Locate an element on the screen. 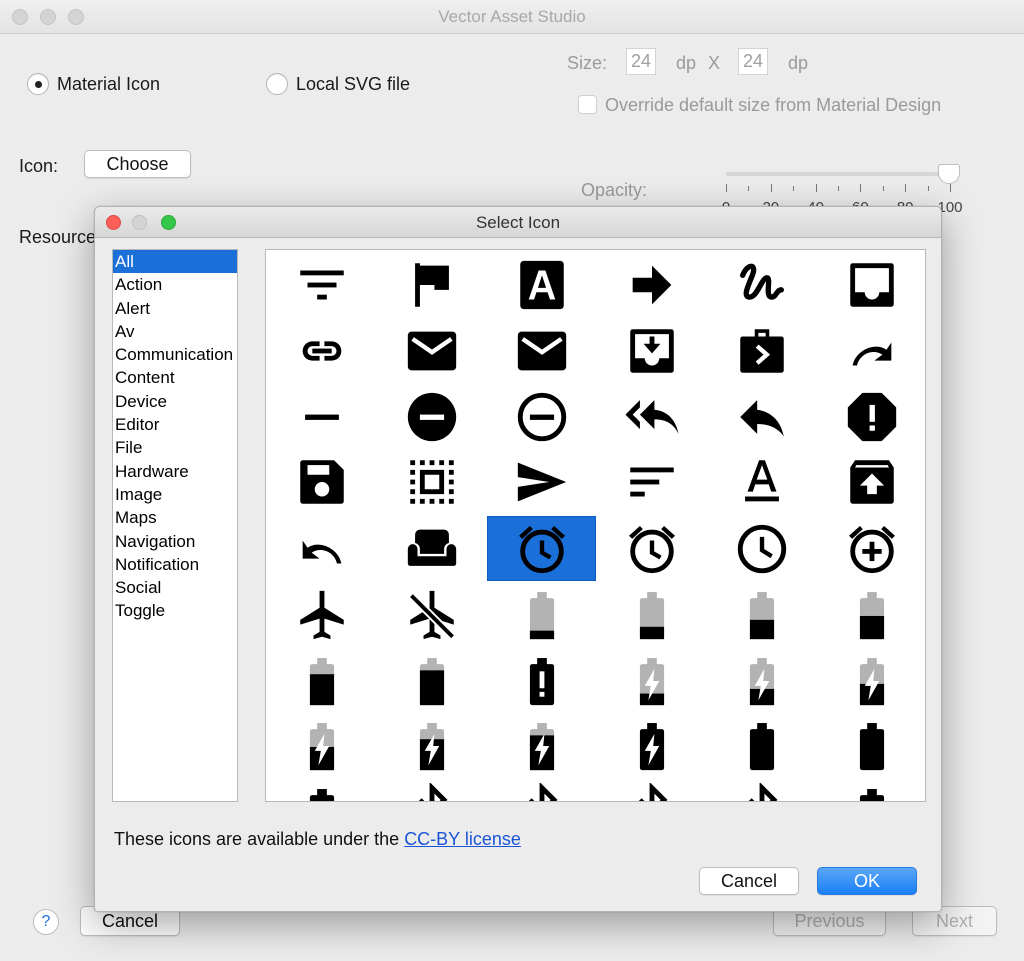  local-svg-radio is located at coordinates (277, 84).